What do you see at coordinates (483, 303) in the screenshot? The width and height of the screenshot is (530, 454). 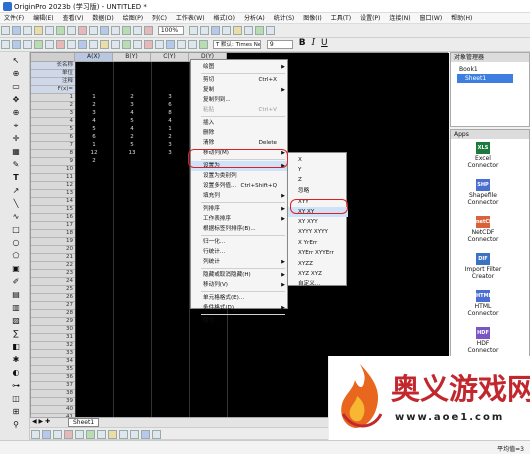 I see `app-item: HTML HTML Connector` at bounding box center [483, 303].